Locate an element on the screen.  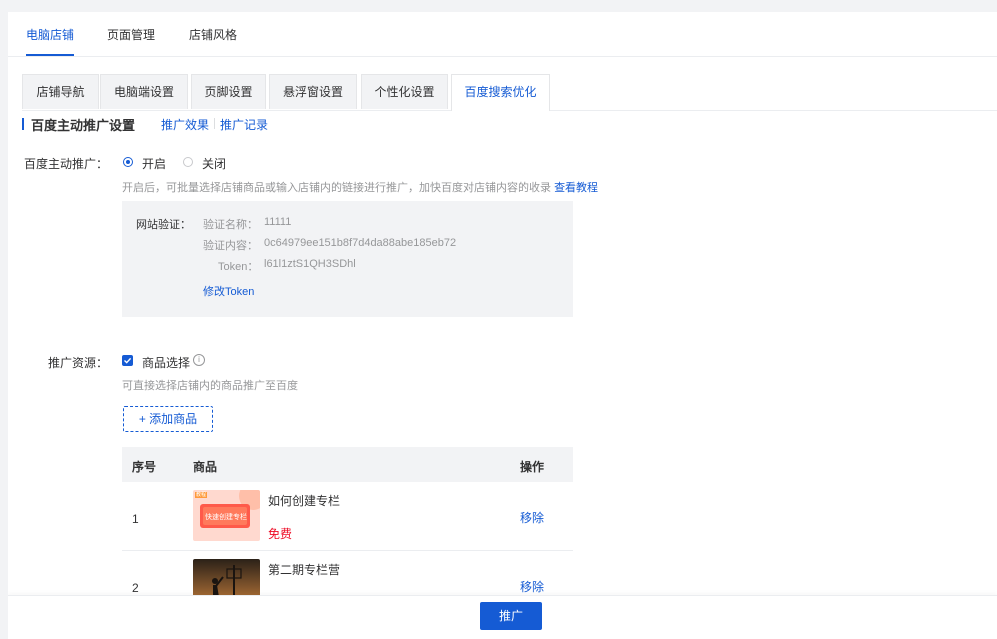
goods-select-checkbox is located at coordinates (127, 360).